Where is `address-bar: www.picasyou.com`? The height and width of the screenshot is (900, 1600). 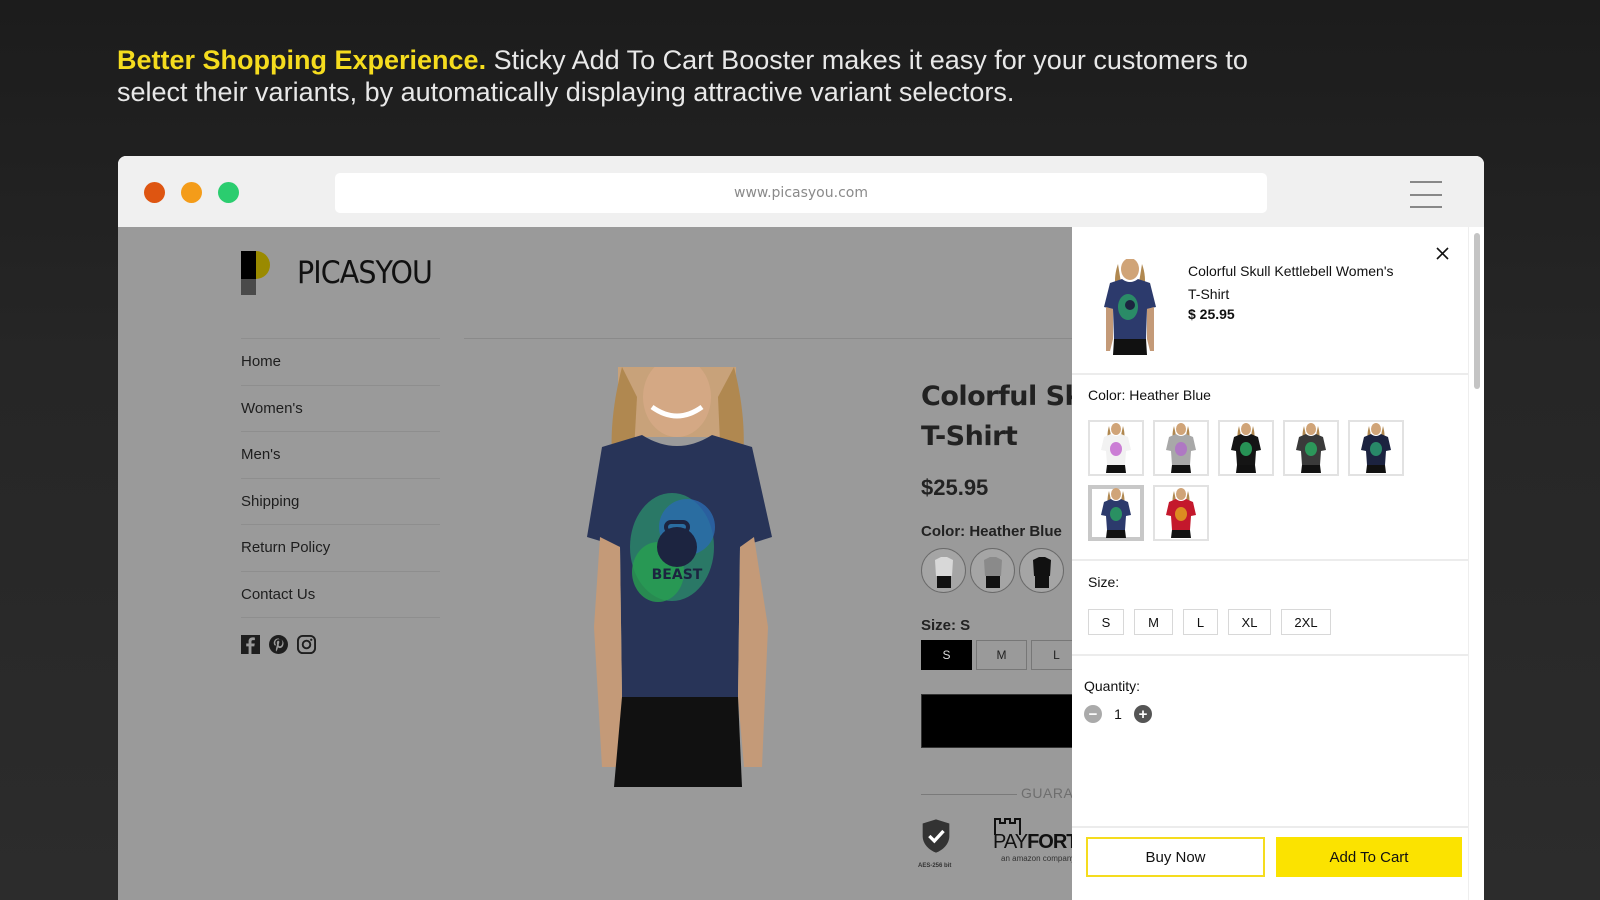
address-bar: www.picasyou.com is located at coordinates (801, 193).